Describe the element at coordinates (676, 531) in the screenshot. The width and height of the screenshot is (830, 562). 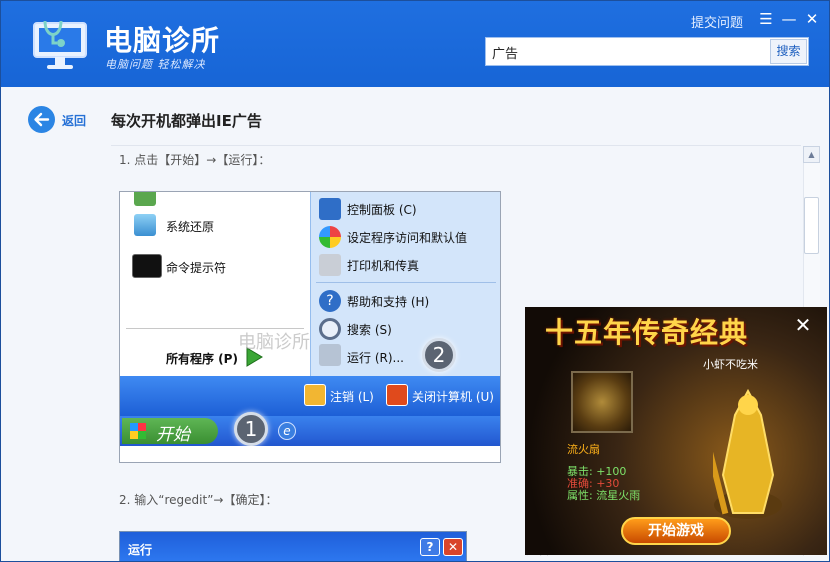
I see `ad-start-game-button: 开始游戏` at that location.